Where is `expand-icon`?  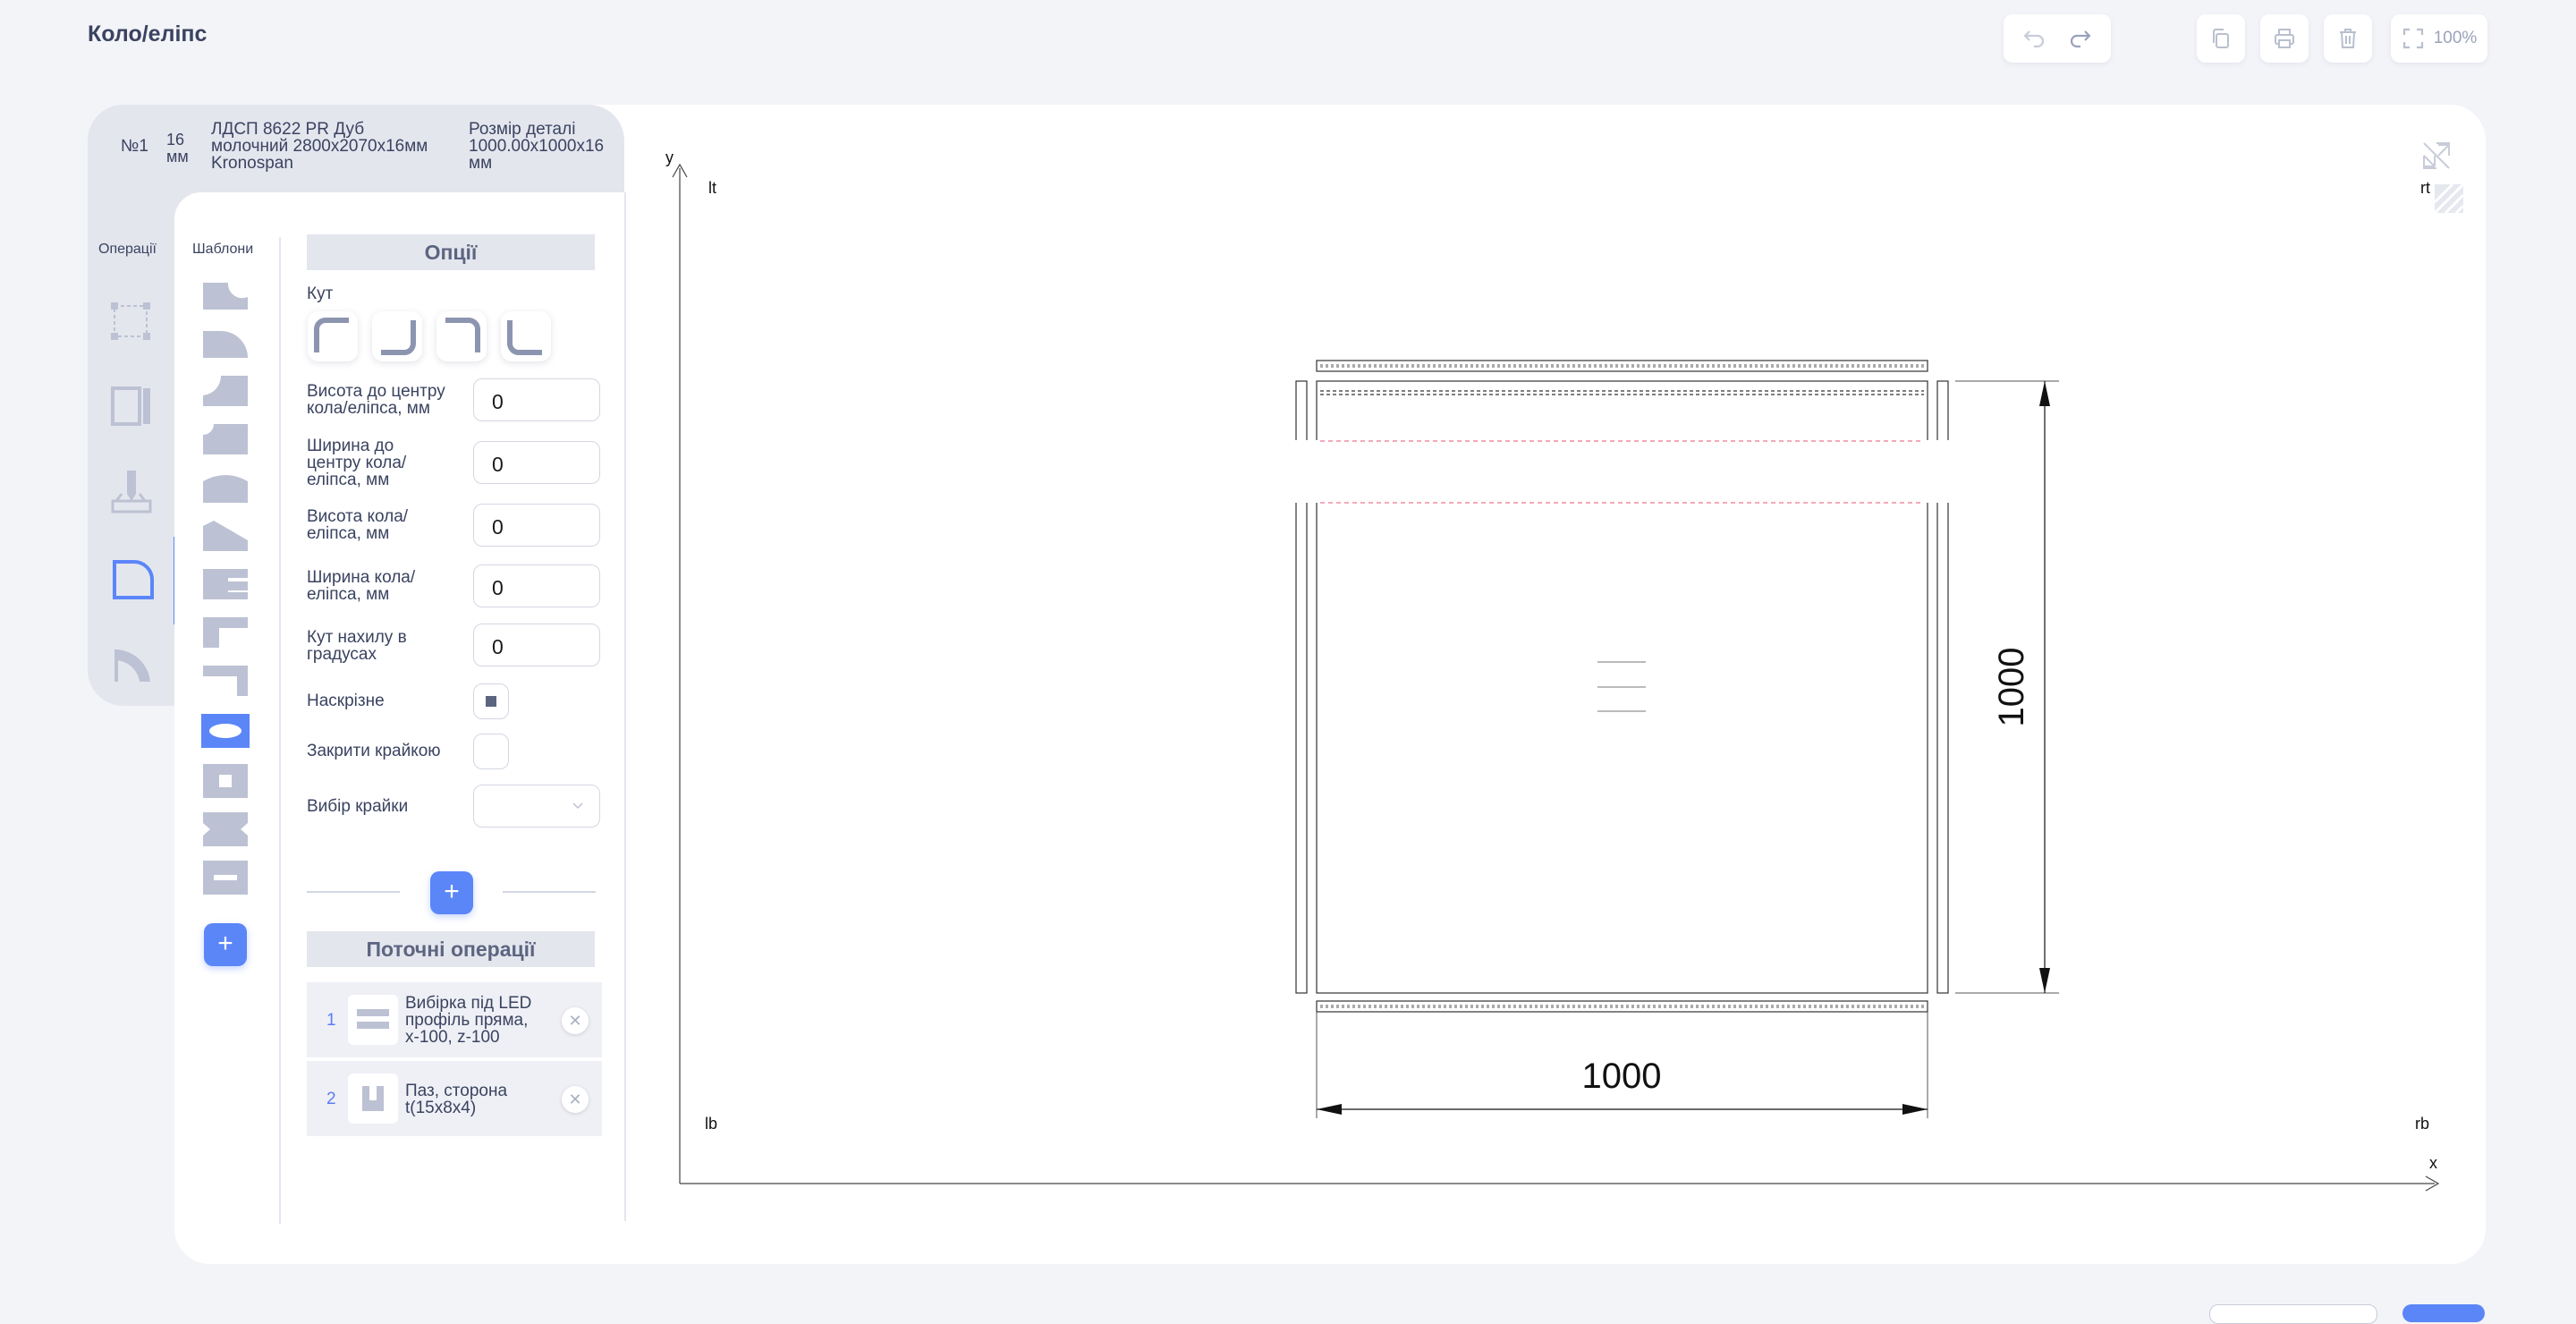
expand-icon is located at coordinates (2436, 155).